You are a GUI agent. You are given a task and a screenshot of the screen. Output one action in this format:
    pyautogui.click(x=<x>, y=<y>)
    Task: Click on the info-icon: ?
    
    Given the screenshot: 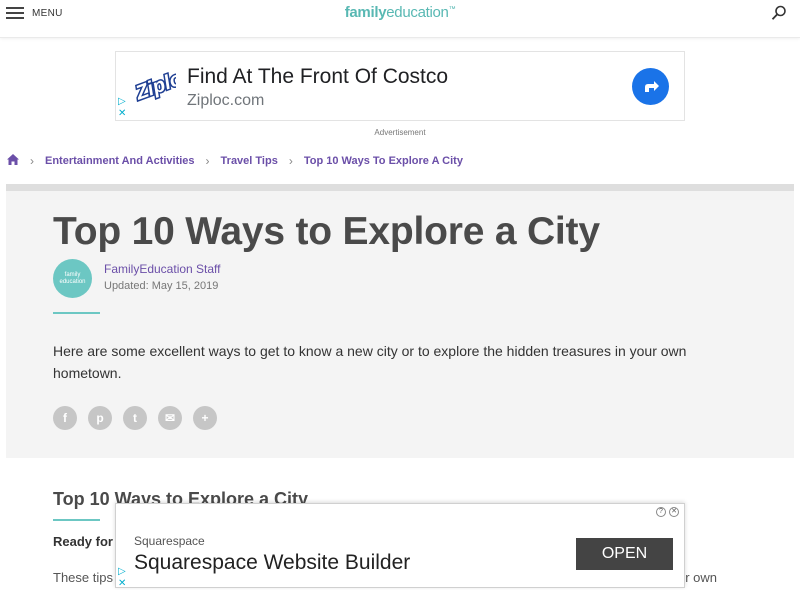 What is the action you would take?
    pyautogui.click(x=661, y=512)
    